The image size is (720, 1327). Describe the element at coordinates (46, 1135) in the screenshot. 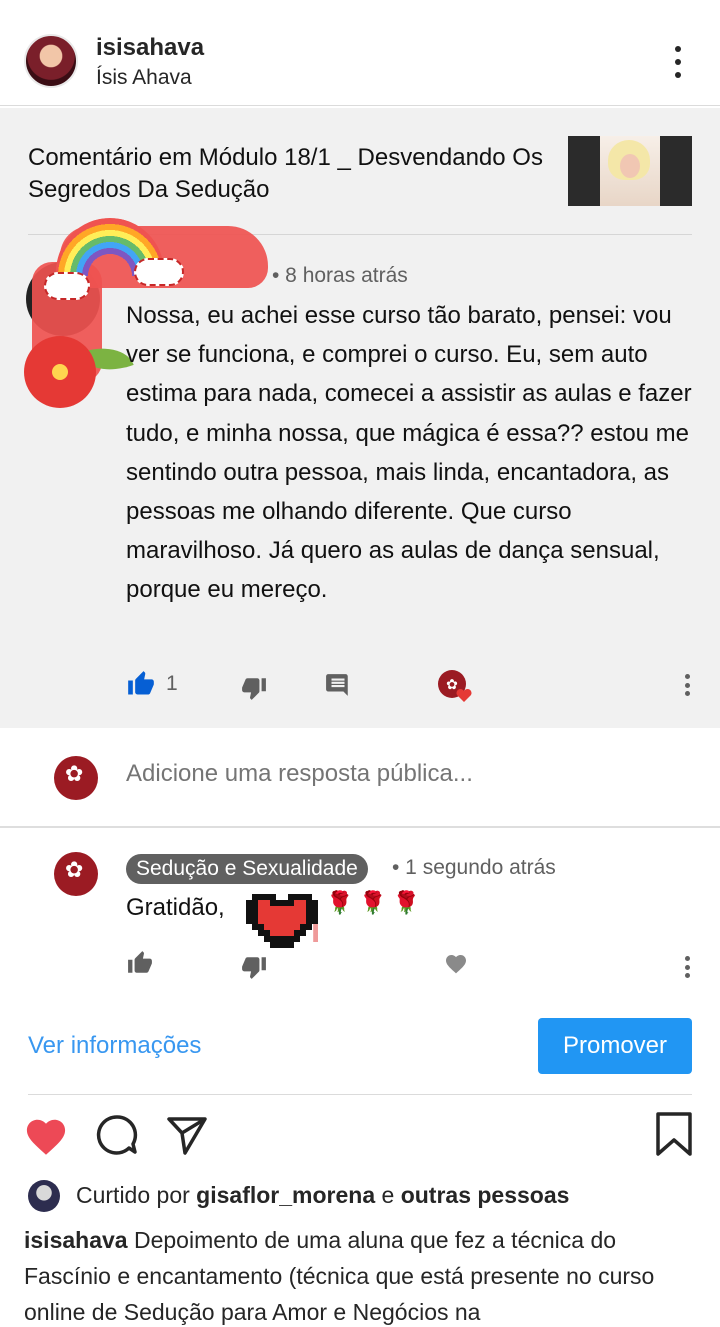

I see `like-heart-icon` at that location.